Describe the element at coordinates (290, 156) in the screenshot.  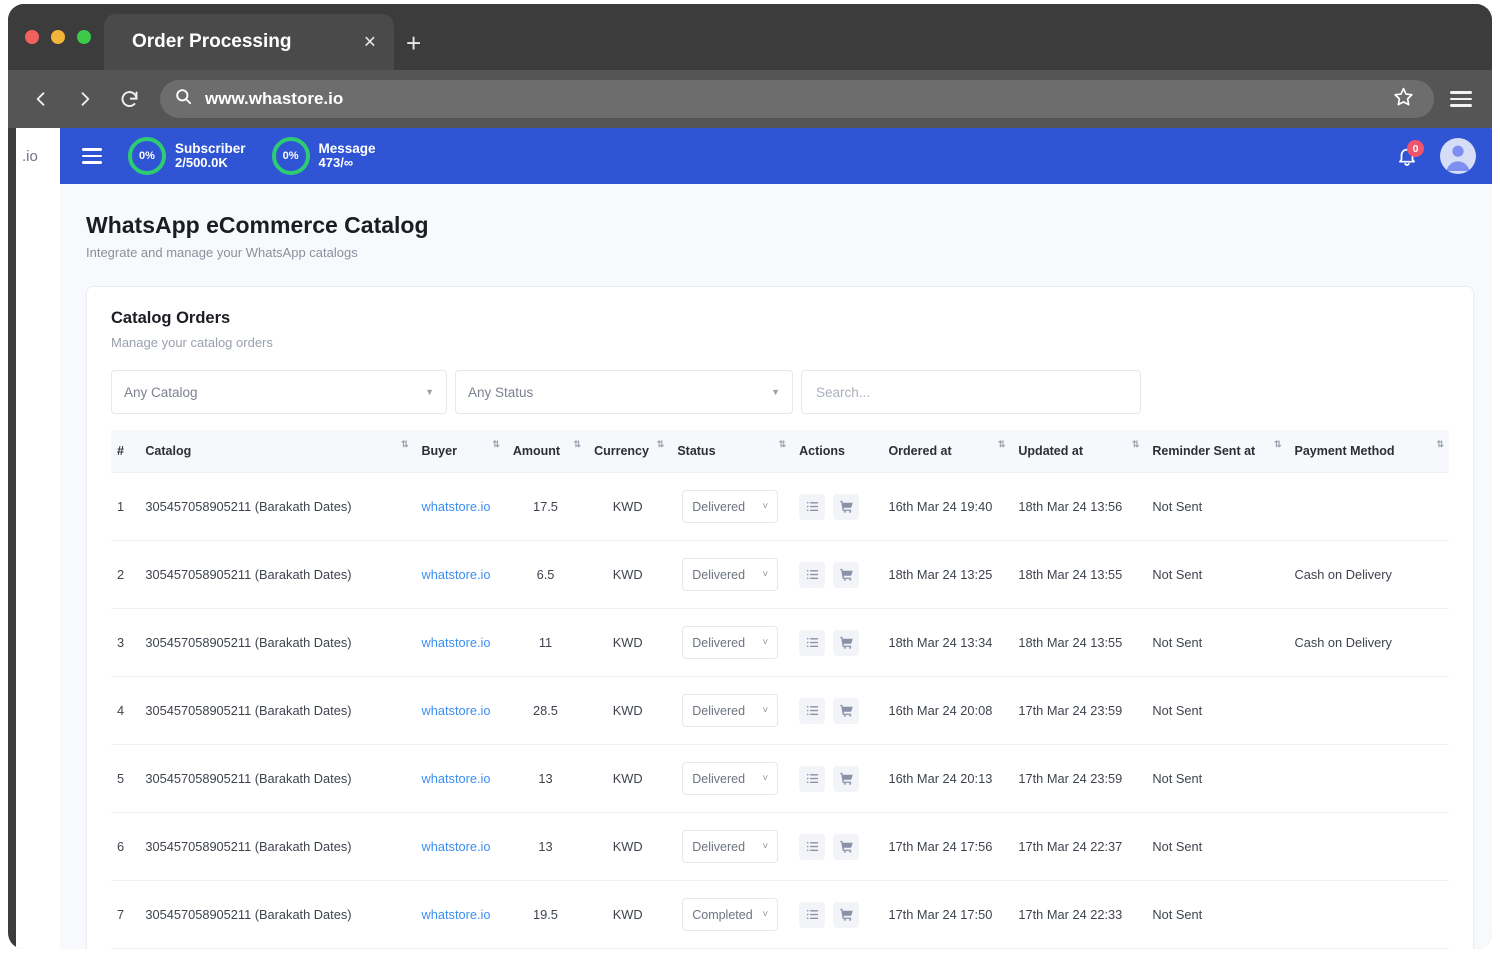
I see `message-progress-ring: 0%` at that location.